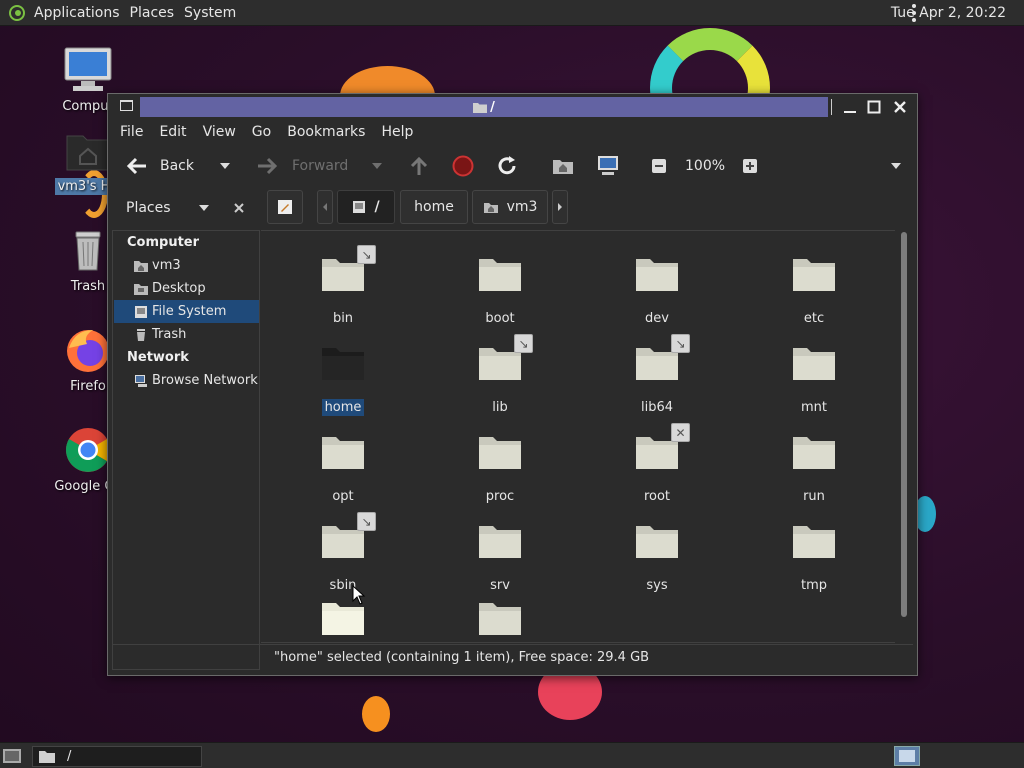 This screenshot has width=1024, height=768. I want to click on up-button, so click(419, 166).